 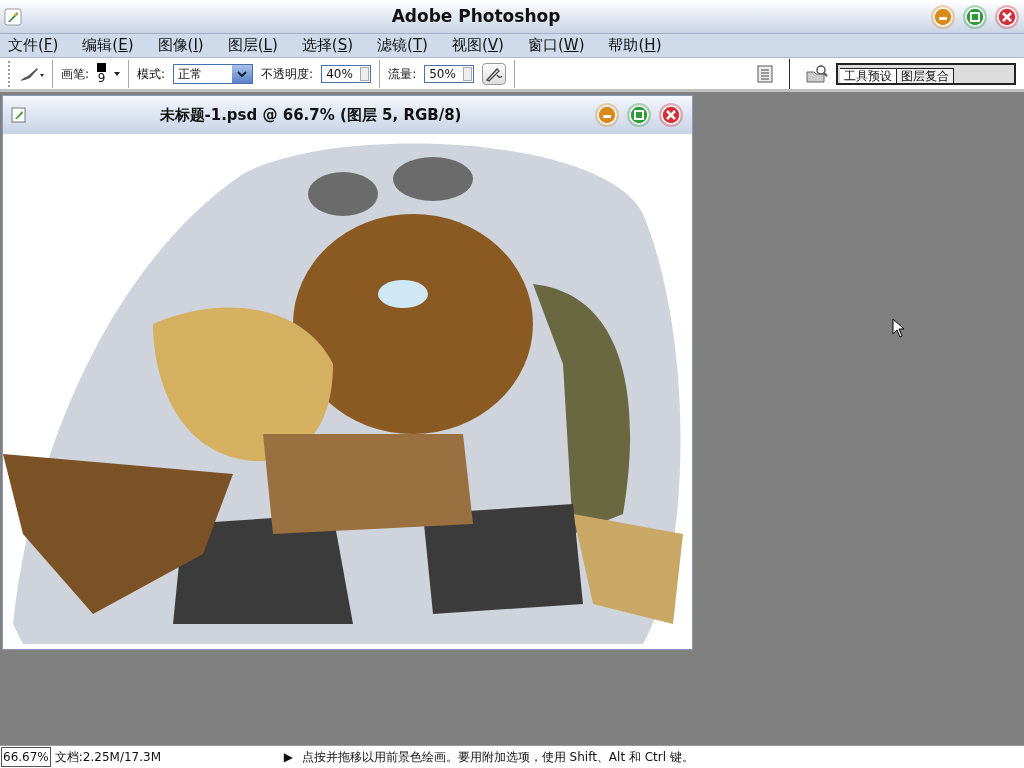 I want to click on document-title: 未标题-1.psd @ 66.7% (图层 5, RGB/8), so click(x=310, y=115).